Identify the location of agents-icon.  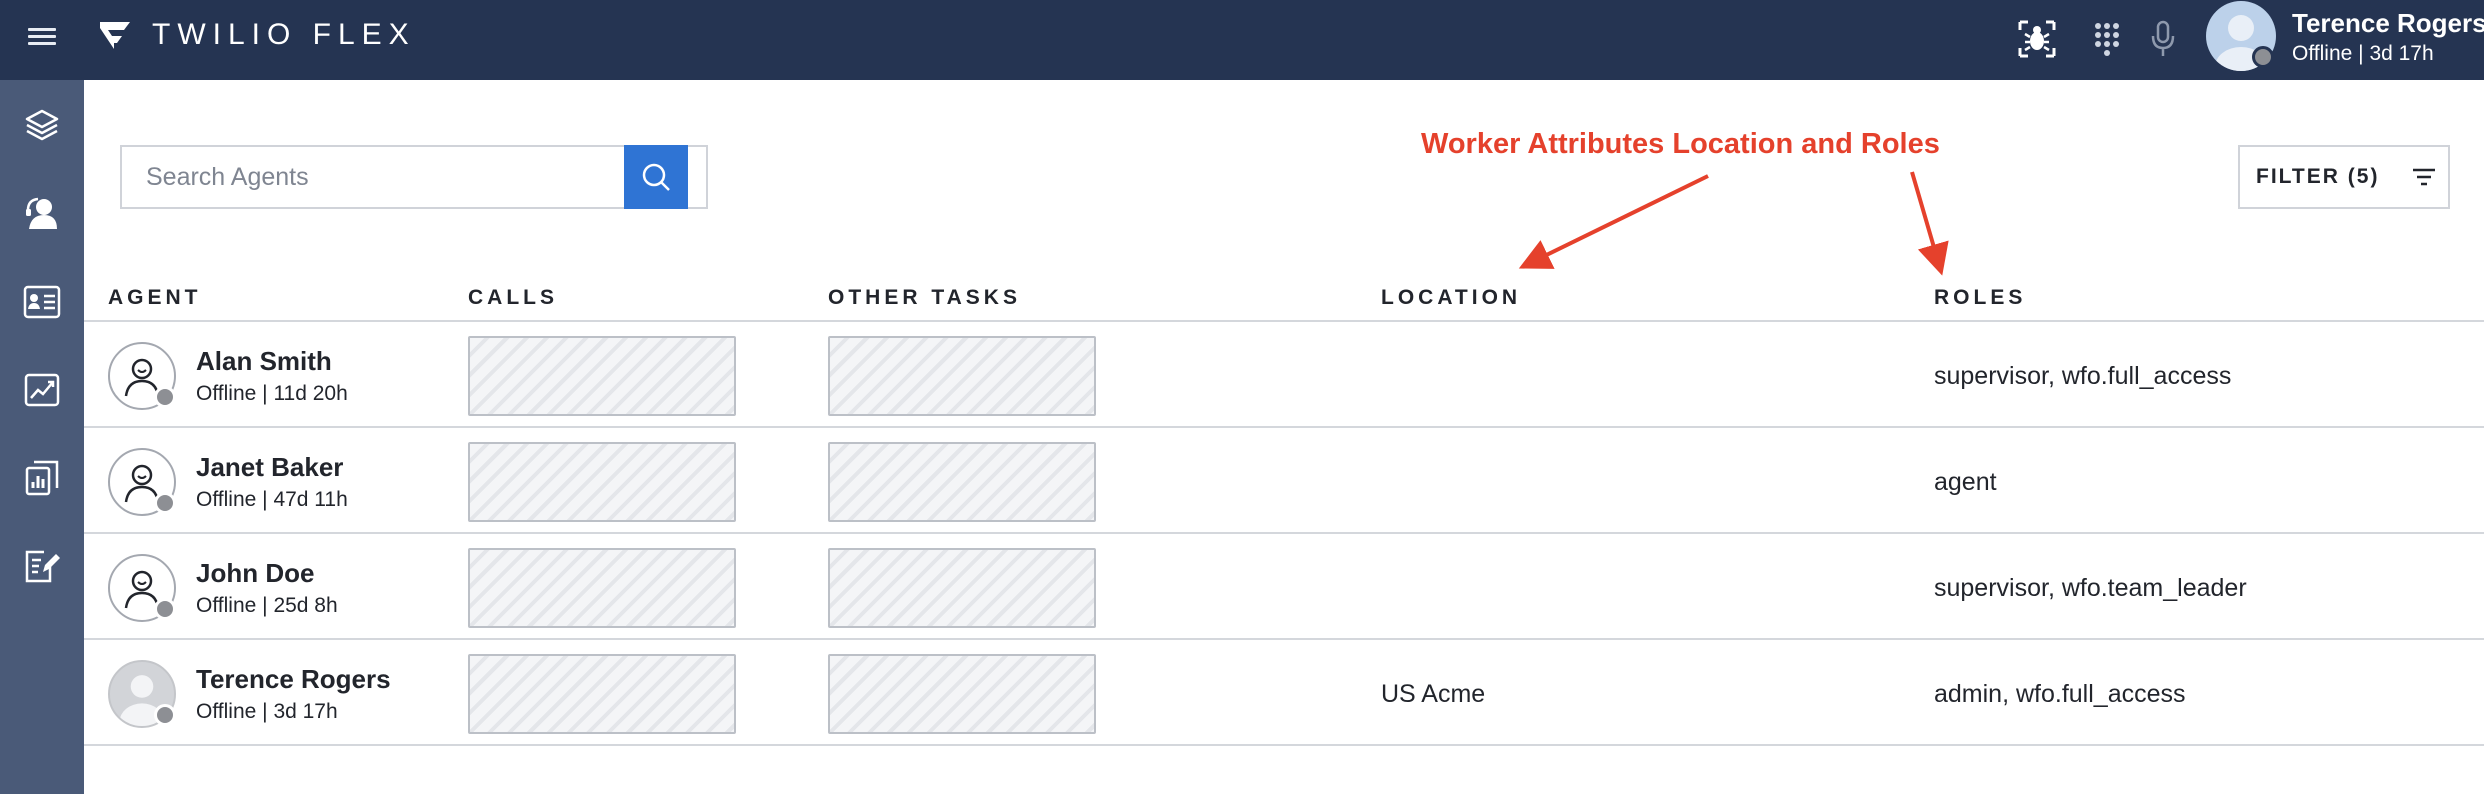
(41, 213).